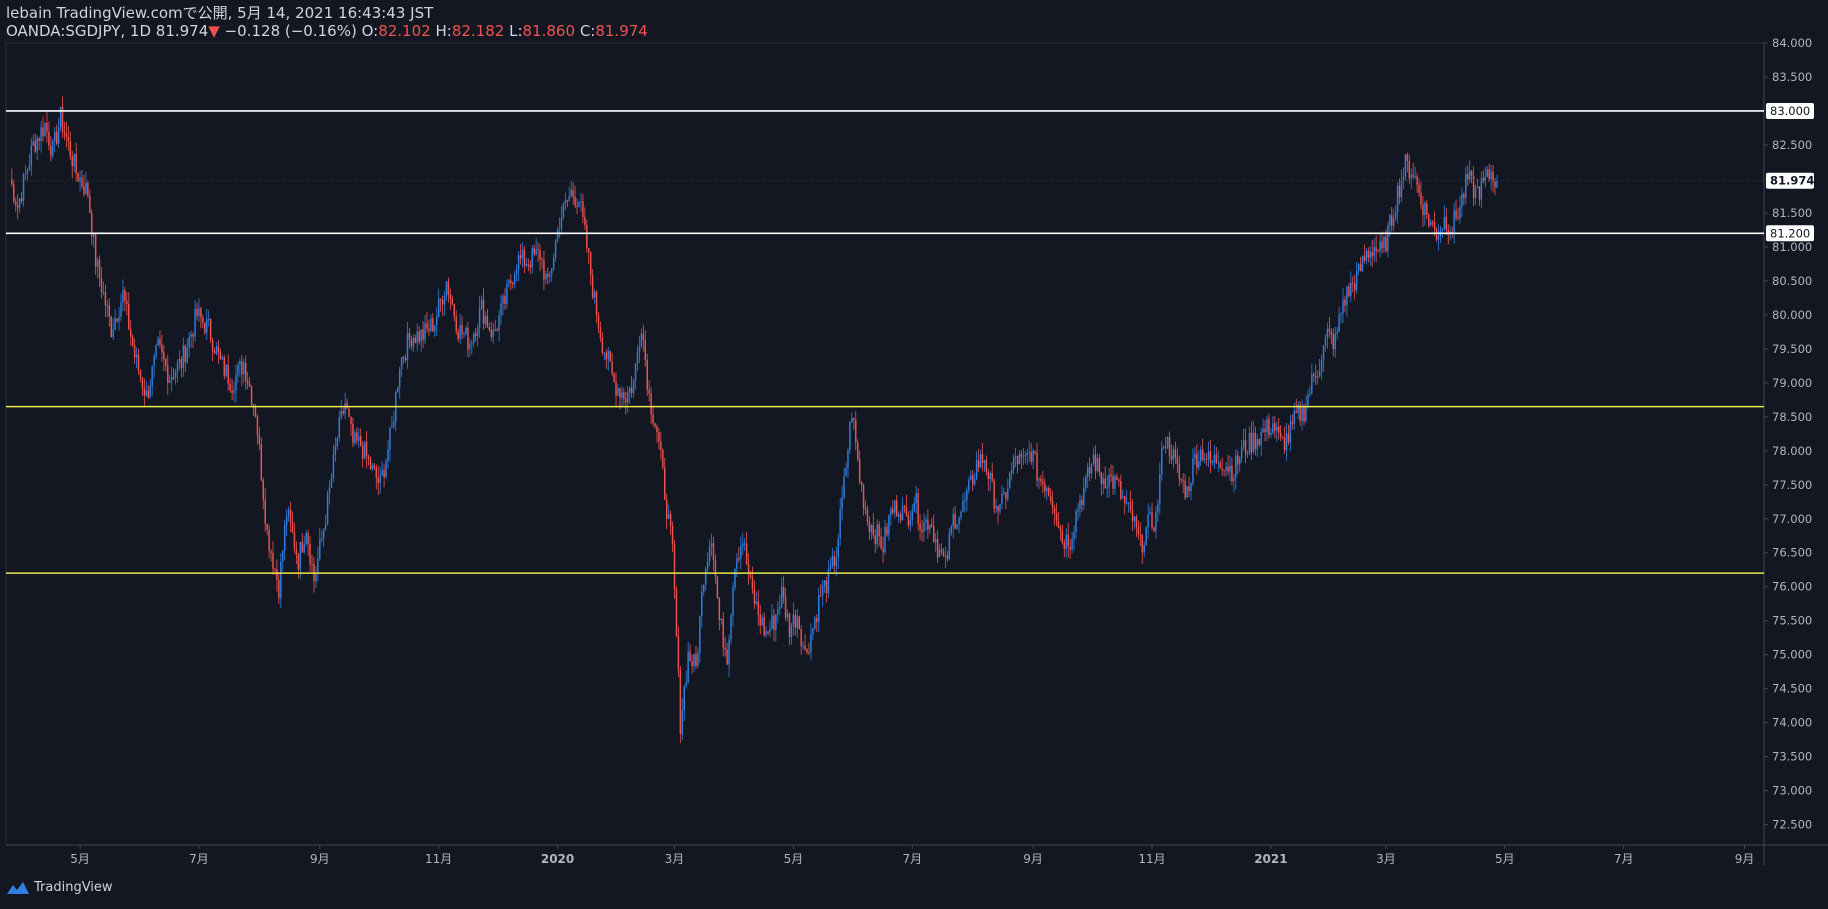 This screenshot has width=1828, height=909. I want to click on x-tick-label: 11月, so click(1151, 859).